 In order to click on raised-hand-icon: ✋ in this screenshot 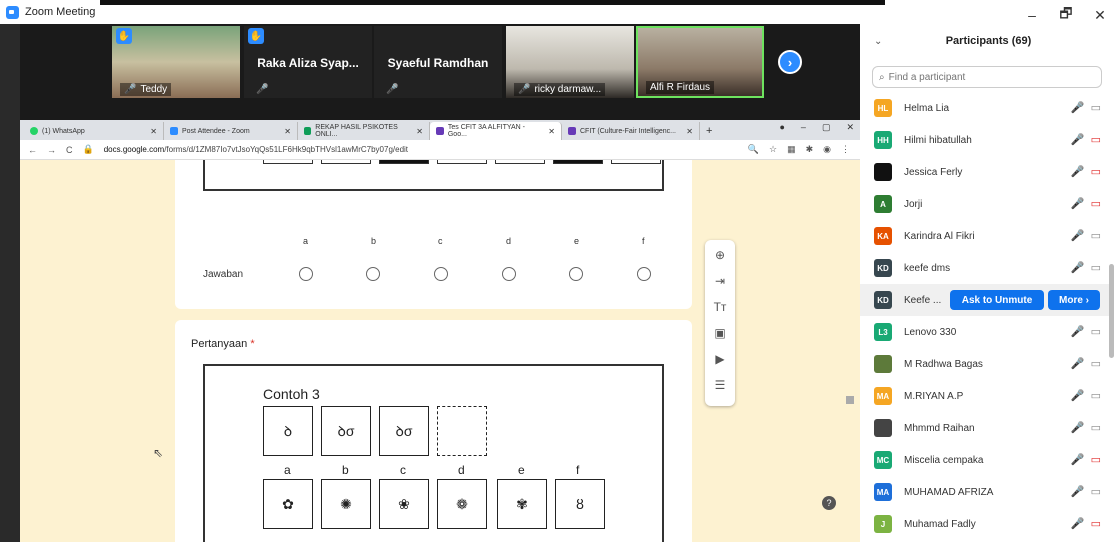, I will do `click(256, 36)`.